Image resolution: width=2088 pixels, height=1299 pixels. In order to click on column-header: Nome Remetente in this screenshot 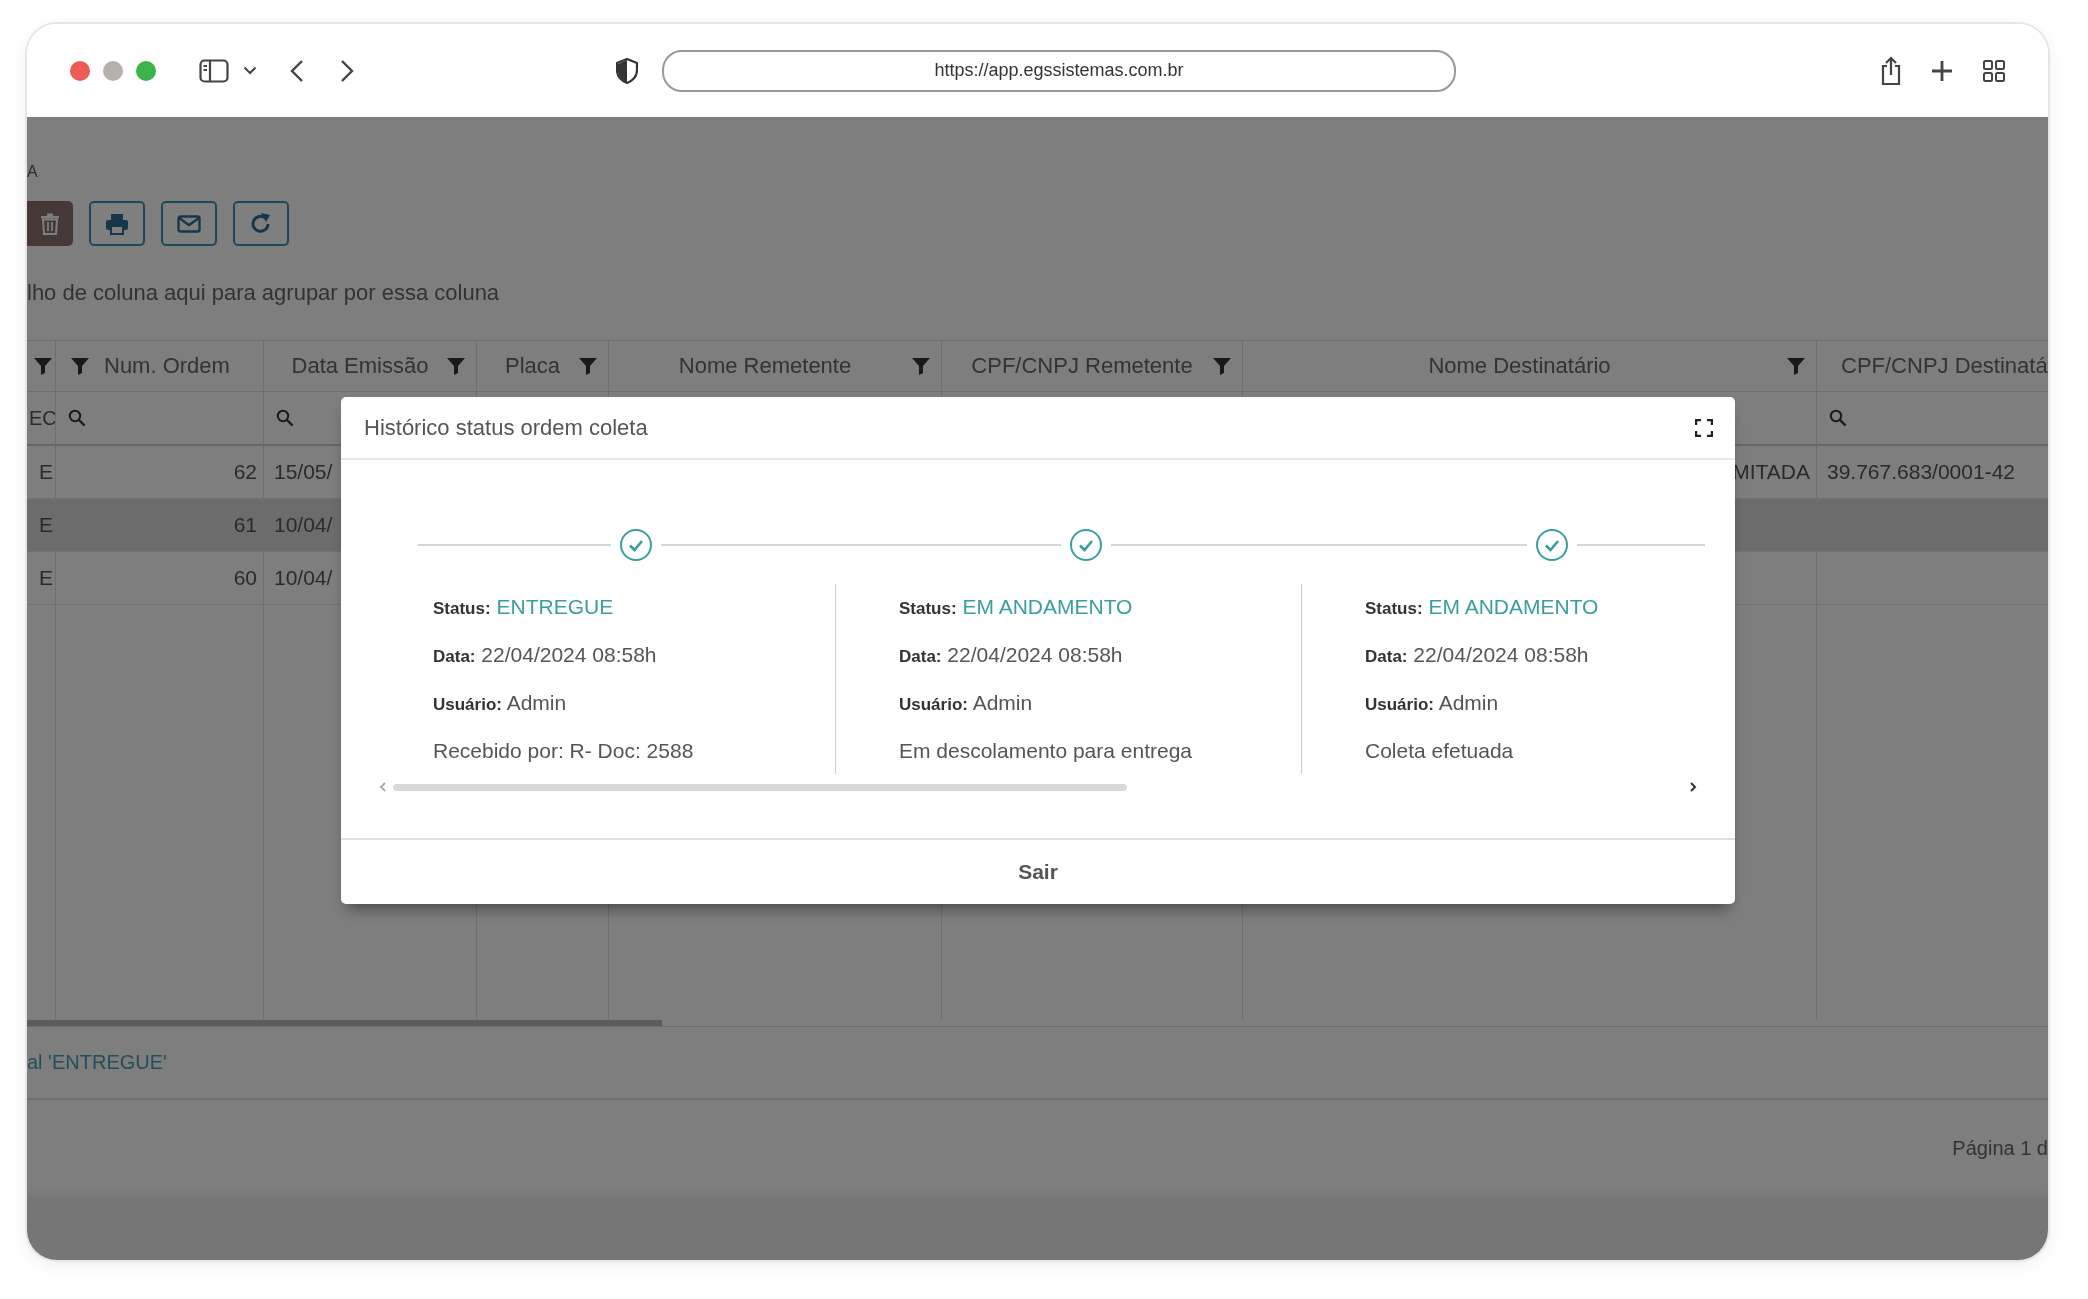, I will do `click(775, 366)`.